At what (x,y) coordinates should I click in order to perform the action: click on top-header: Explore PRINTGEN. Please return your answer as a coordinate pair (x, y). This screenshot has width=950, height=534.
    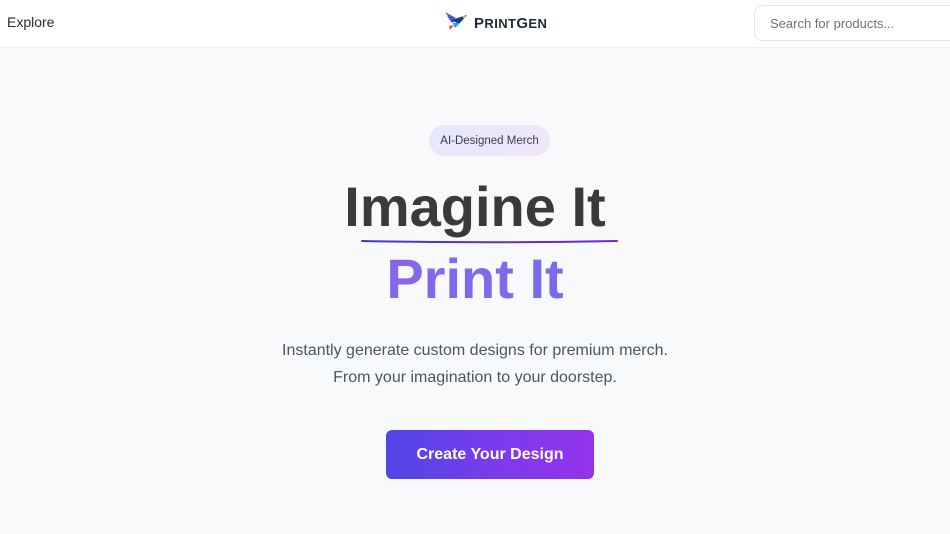
    Looking at the image, I should click on (475, 24).